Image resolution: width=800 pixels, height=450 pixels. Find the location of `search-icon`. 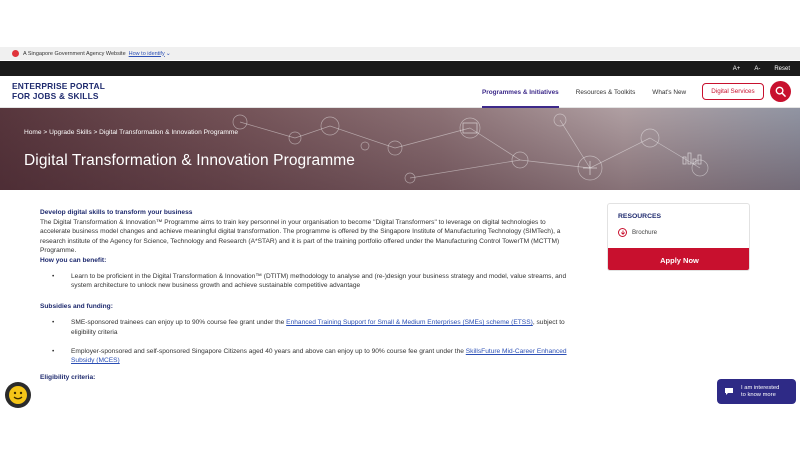

search-icon is located at coordinates (780, 91).